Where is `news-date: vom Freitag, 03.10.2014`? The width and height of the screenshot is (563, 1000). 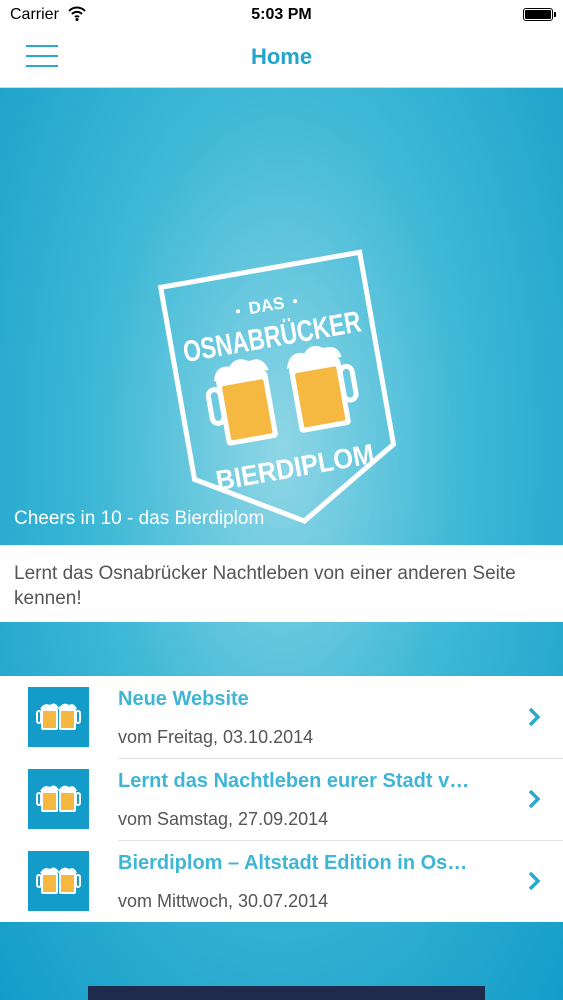
news-date: vom Freitag, 03.10.2014 is located at coordinates (216, 737).